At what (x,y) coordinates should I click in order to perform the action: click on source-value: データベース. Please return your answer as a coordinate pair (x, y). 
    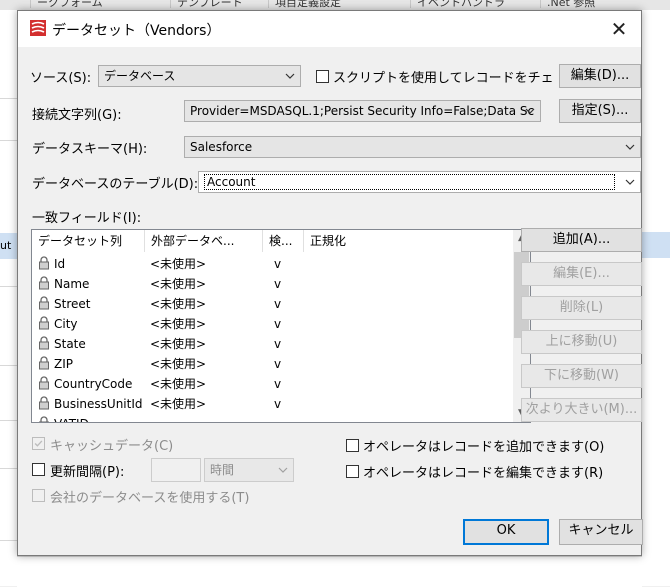
    Looking at the image, I should click on (140, 76).